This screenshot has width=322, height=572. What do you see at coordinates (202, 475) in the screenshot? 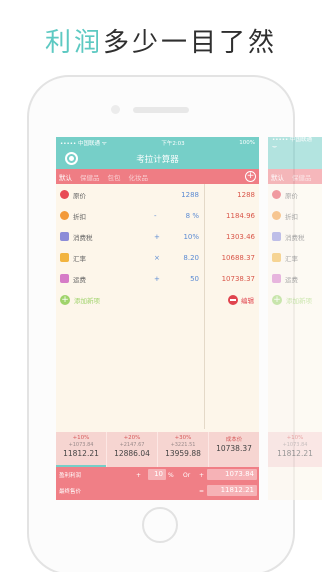
I see `plus-symbol-2: +` at bounding box center [202, 475].